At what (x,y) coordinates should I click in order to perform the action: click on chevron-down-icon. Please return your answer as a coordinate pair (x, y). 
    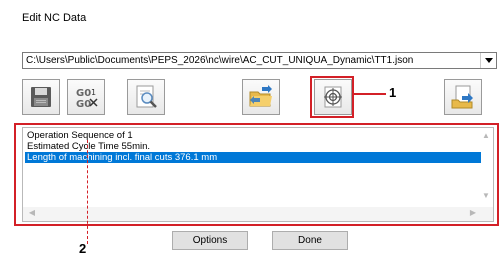
    Looking at the image, I should click on (488, 60).